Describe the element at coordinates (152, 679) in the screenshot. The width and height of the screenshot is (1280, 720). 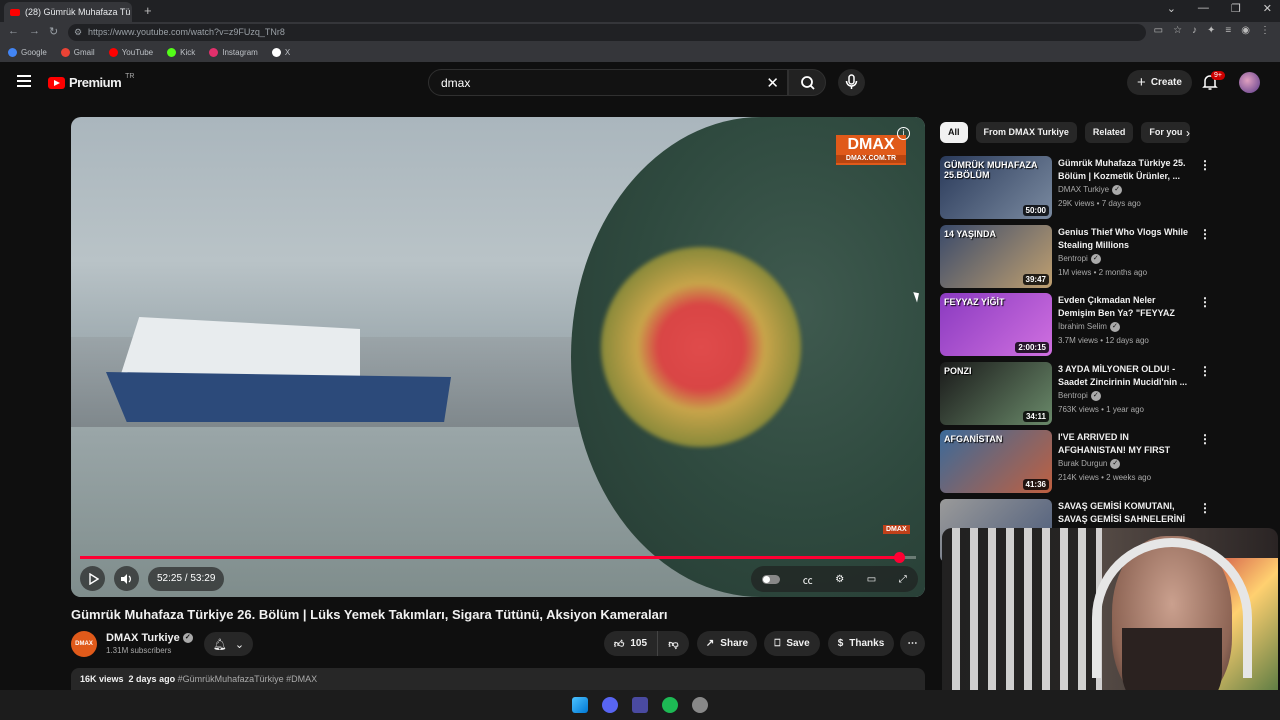
I see `upload-date: 2 days ago` at that location.